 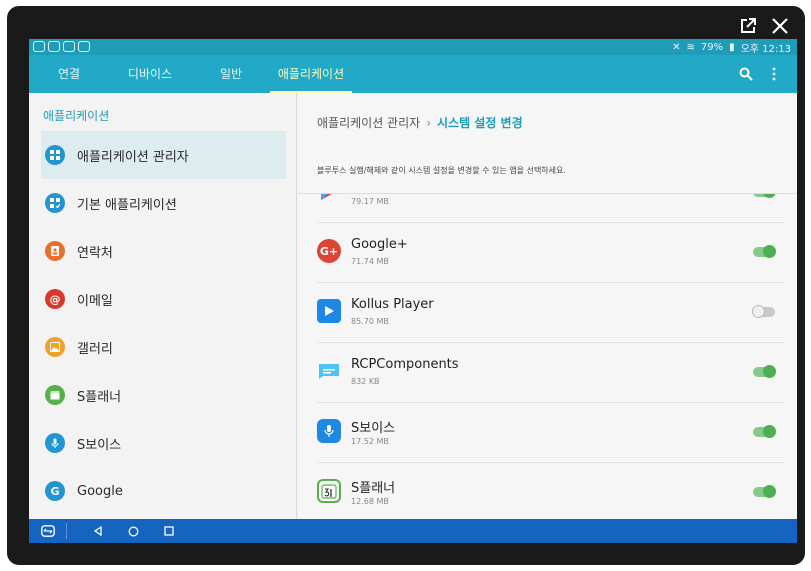 I want to click on list-item: S플래너 12.68 MB, so click(x=550, y=491).